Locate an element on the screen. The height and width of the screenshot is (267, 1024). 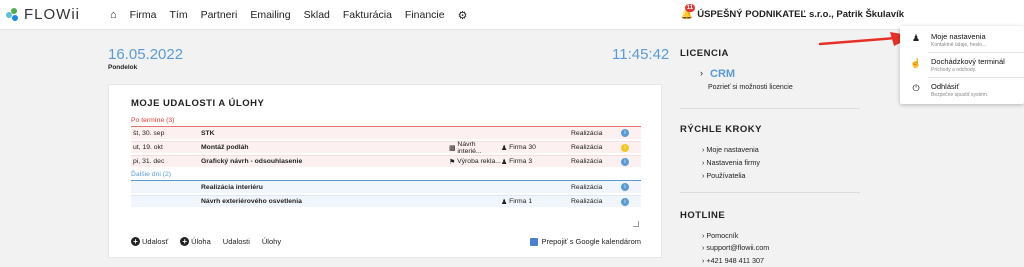
hotline-label: +421 948 411 307 is located at coordinates (735, 260).